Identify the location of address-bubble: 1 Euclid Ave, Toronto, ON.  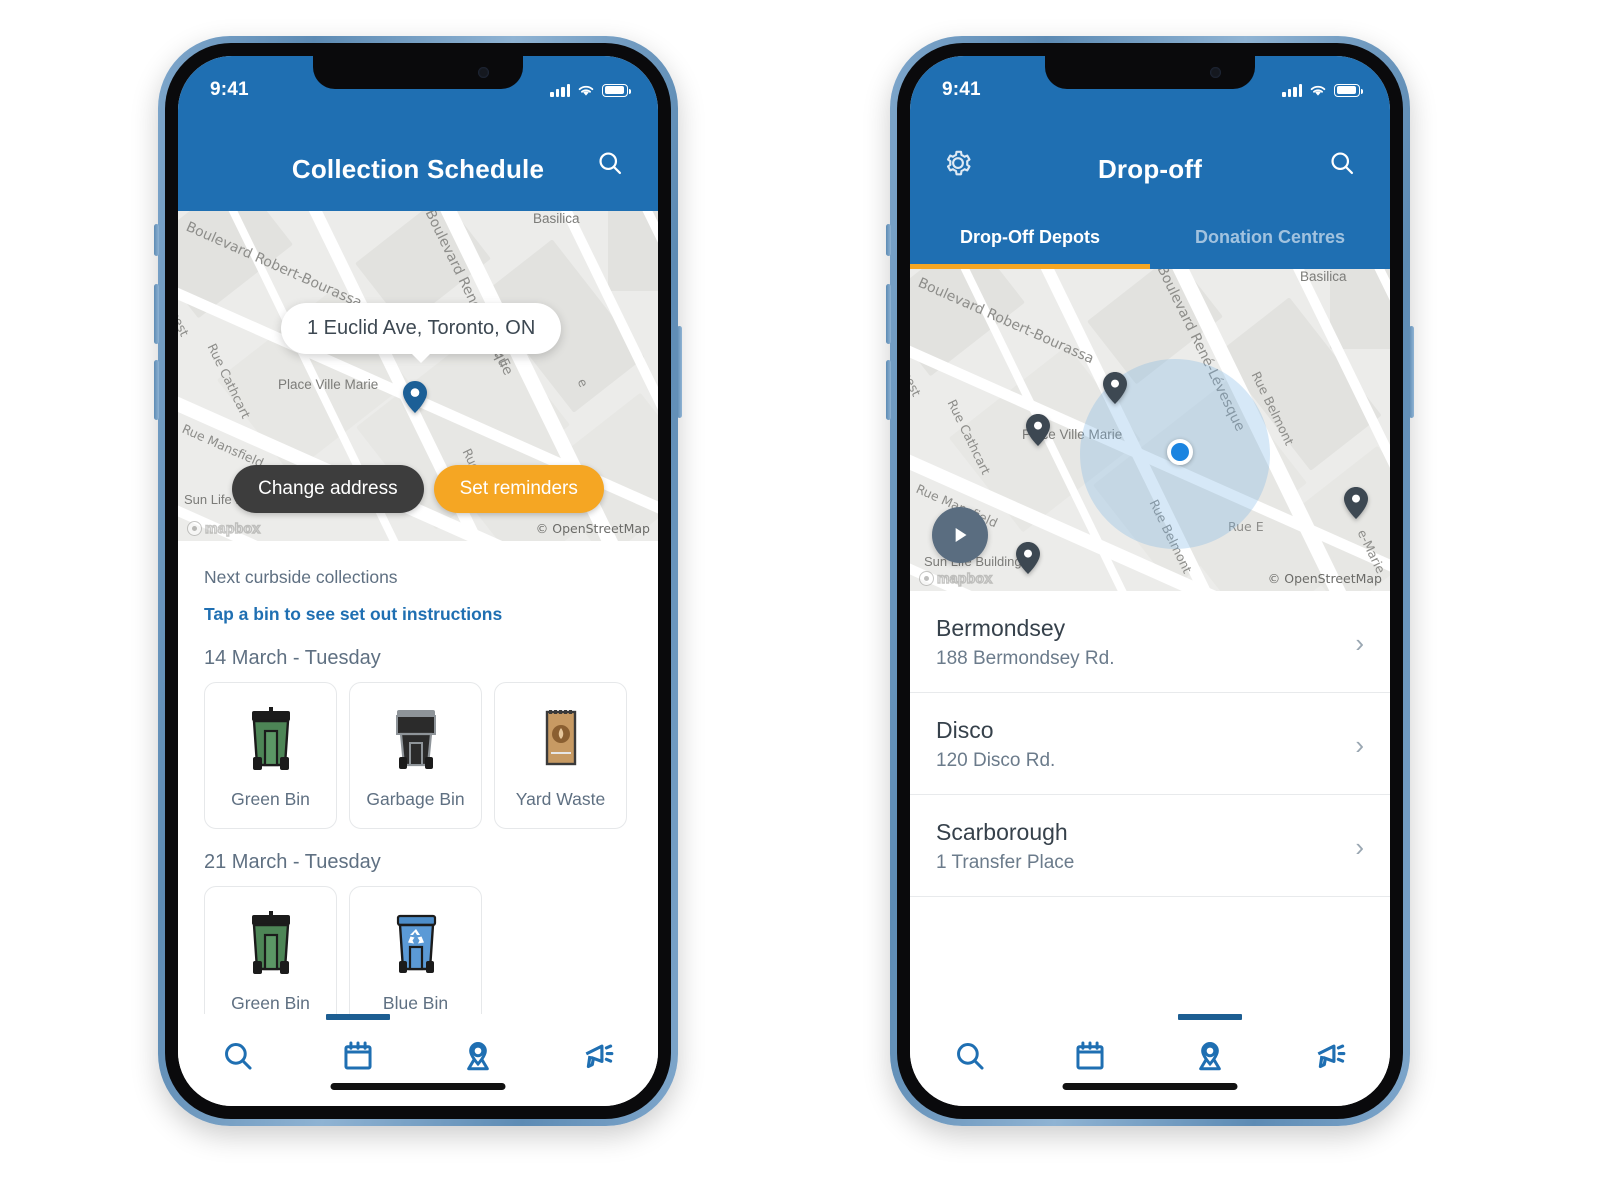
(421, 328).